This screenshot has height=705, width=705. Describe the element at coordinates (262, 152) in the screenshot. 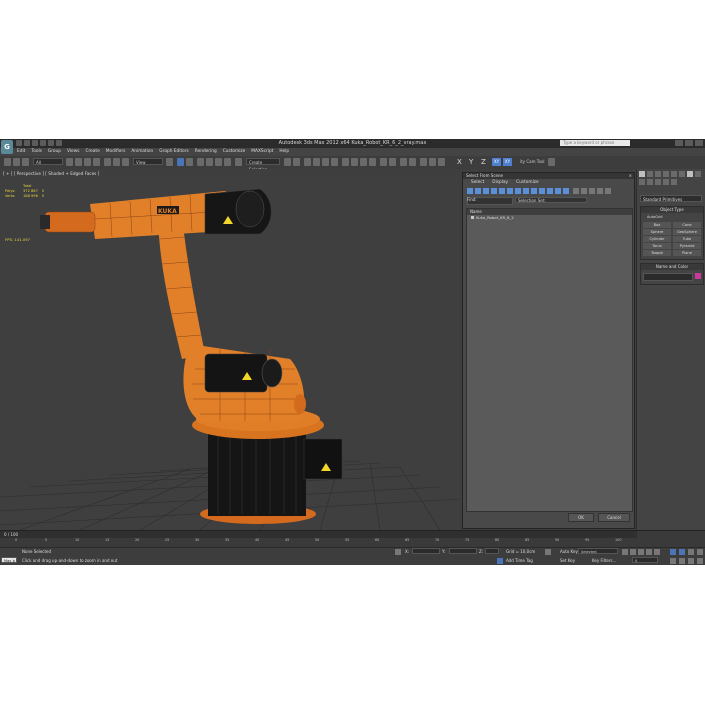

I see `menu-item-maxscript: MAXScript` at that location.